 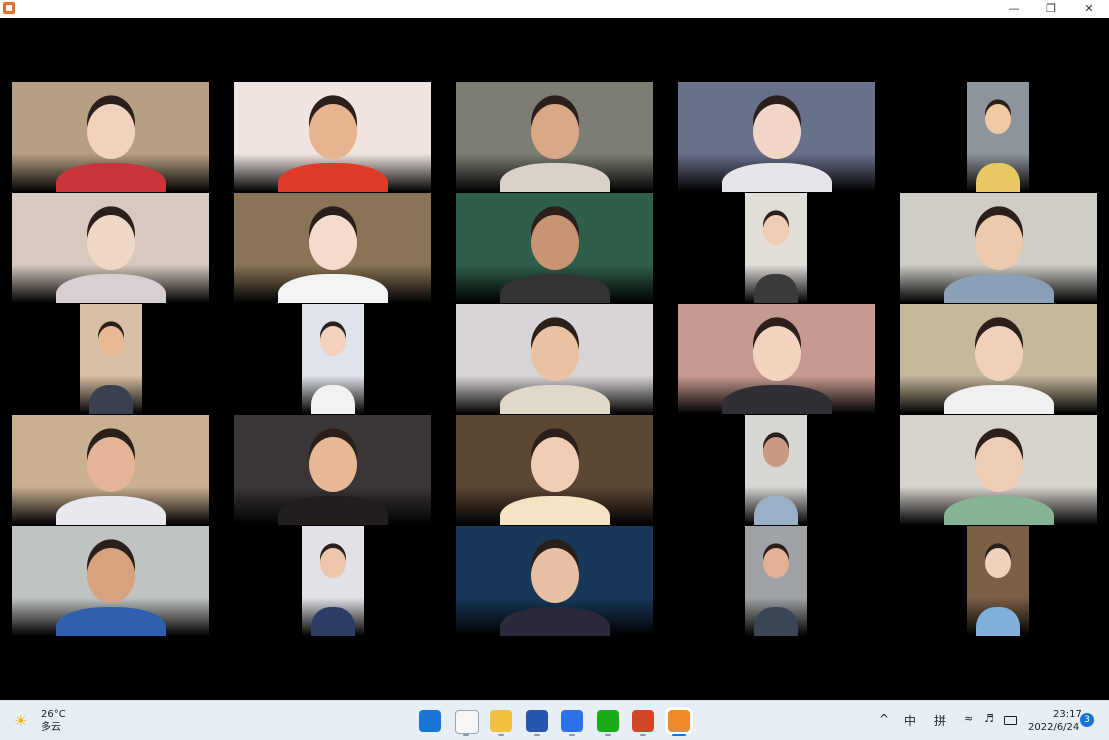 What do you see at coordinates (940, 720) in the screenshot?
I see `ime-mode: 拼` at bounding box center [940, 720].